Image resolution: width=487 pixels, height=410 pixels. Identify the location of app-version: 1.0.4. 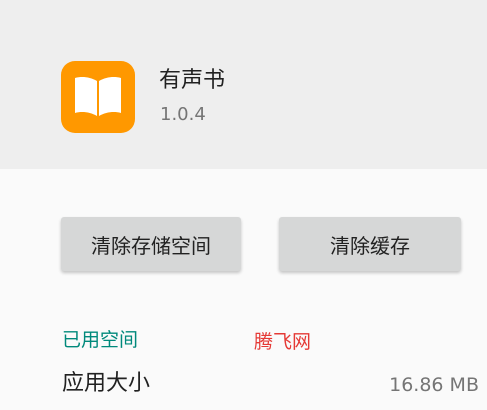
(183, 114).